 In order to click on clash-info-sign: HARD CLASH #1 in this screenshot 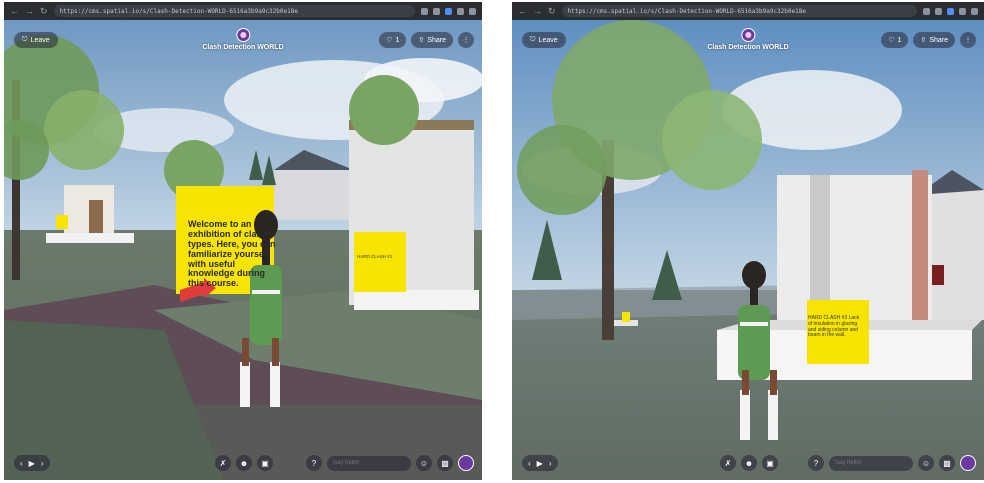, I will do `click(375, 256)`.